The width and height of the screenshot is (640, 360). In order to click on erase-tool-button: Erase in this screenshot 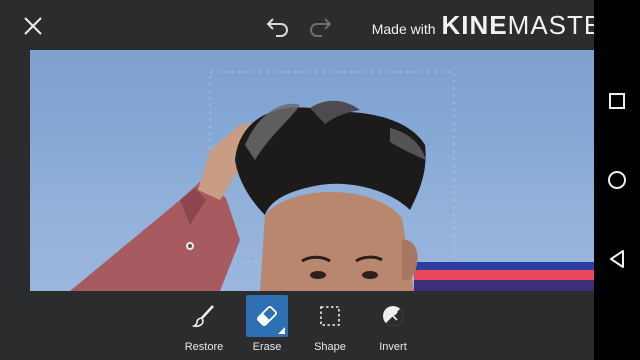, I will do `click(267, 326)`.